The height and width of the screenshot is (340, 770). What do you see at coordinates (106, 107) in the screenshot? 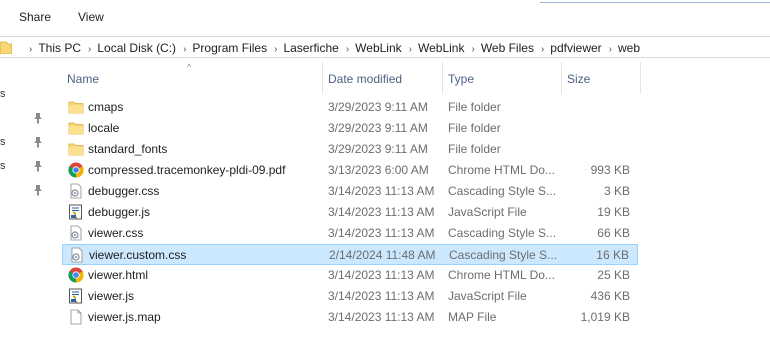
I see `file-name: cmaps` at bounding box center [106, 107].